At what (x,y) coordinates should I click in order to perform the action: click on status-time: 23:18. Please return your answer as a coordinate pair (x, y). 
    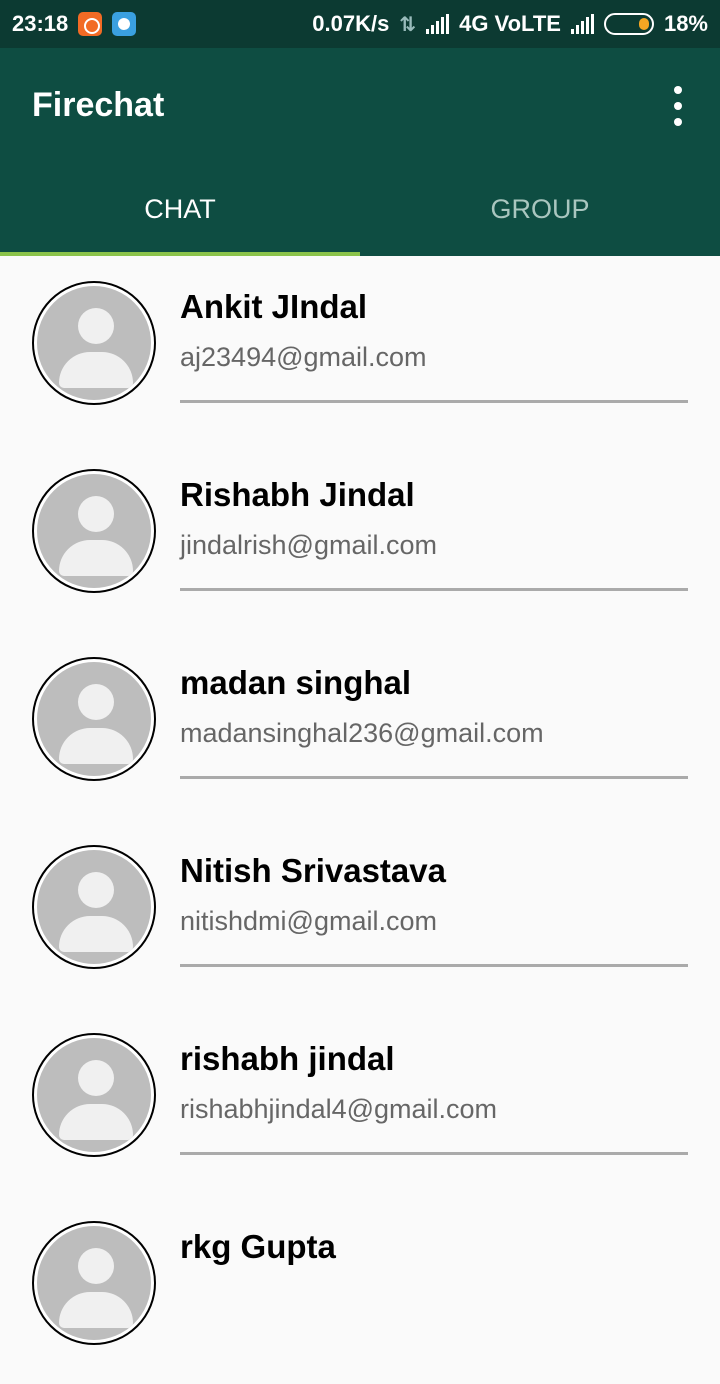
    Looking at the image, I should click on (40, 23).